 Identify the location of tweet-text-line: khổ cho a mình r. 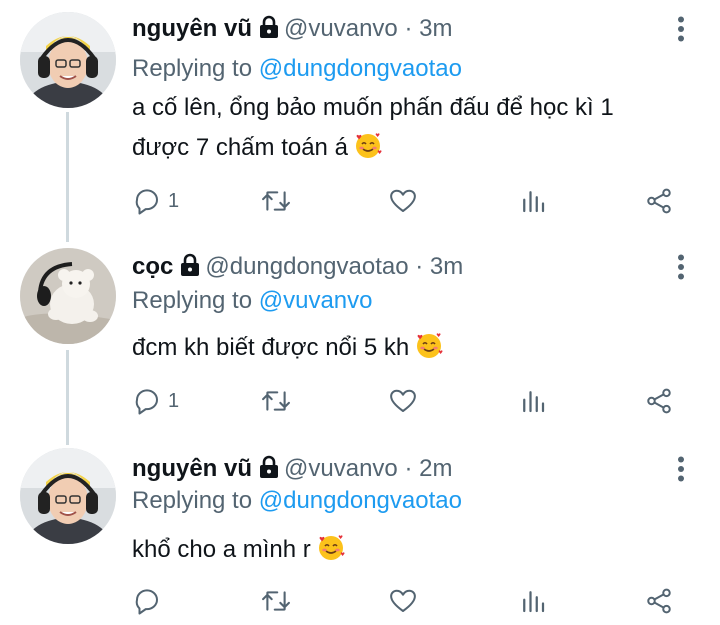
(412, 550).